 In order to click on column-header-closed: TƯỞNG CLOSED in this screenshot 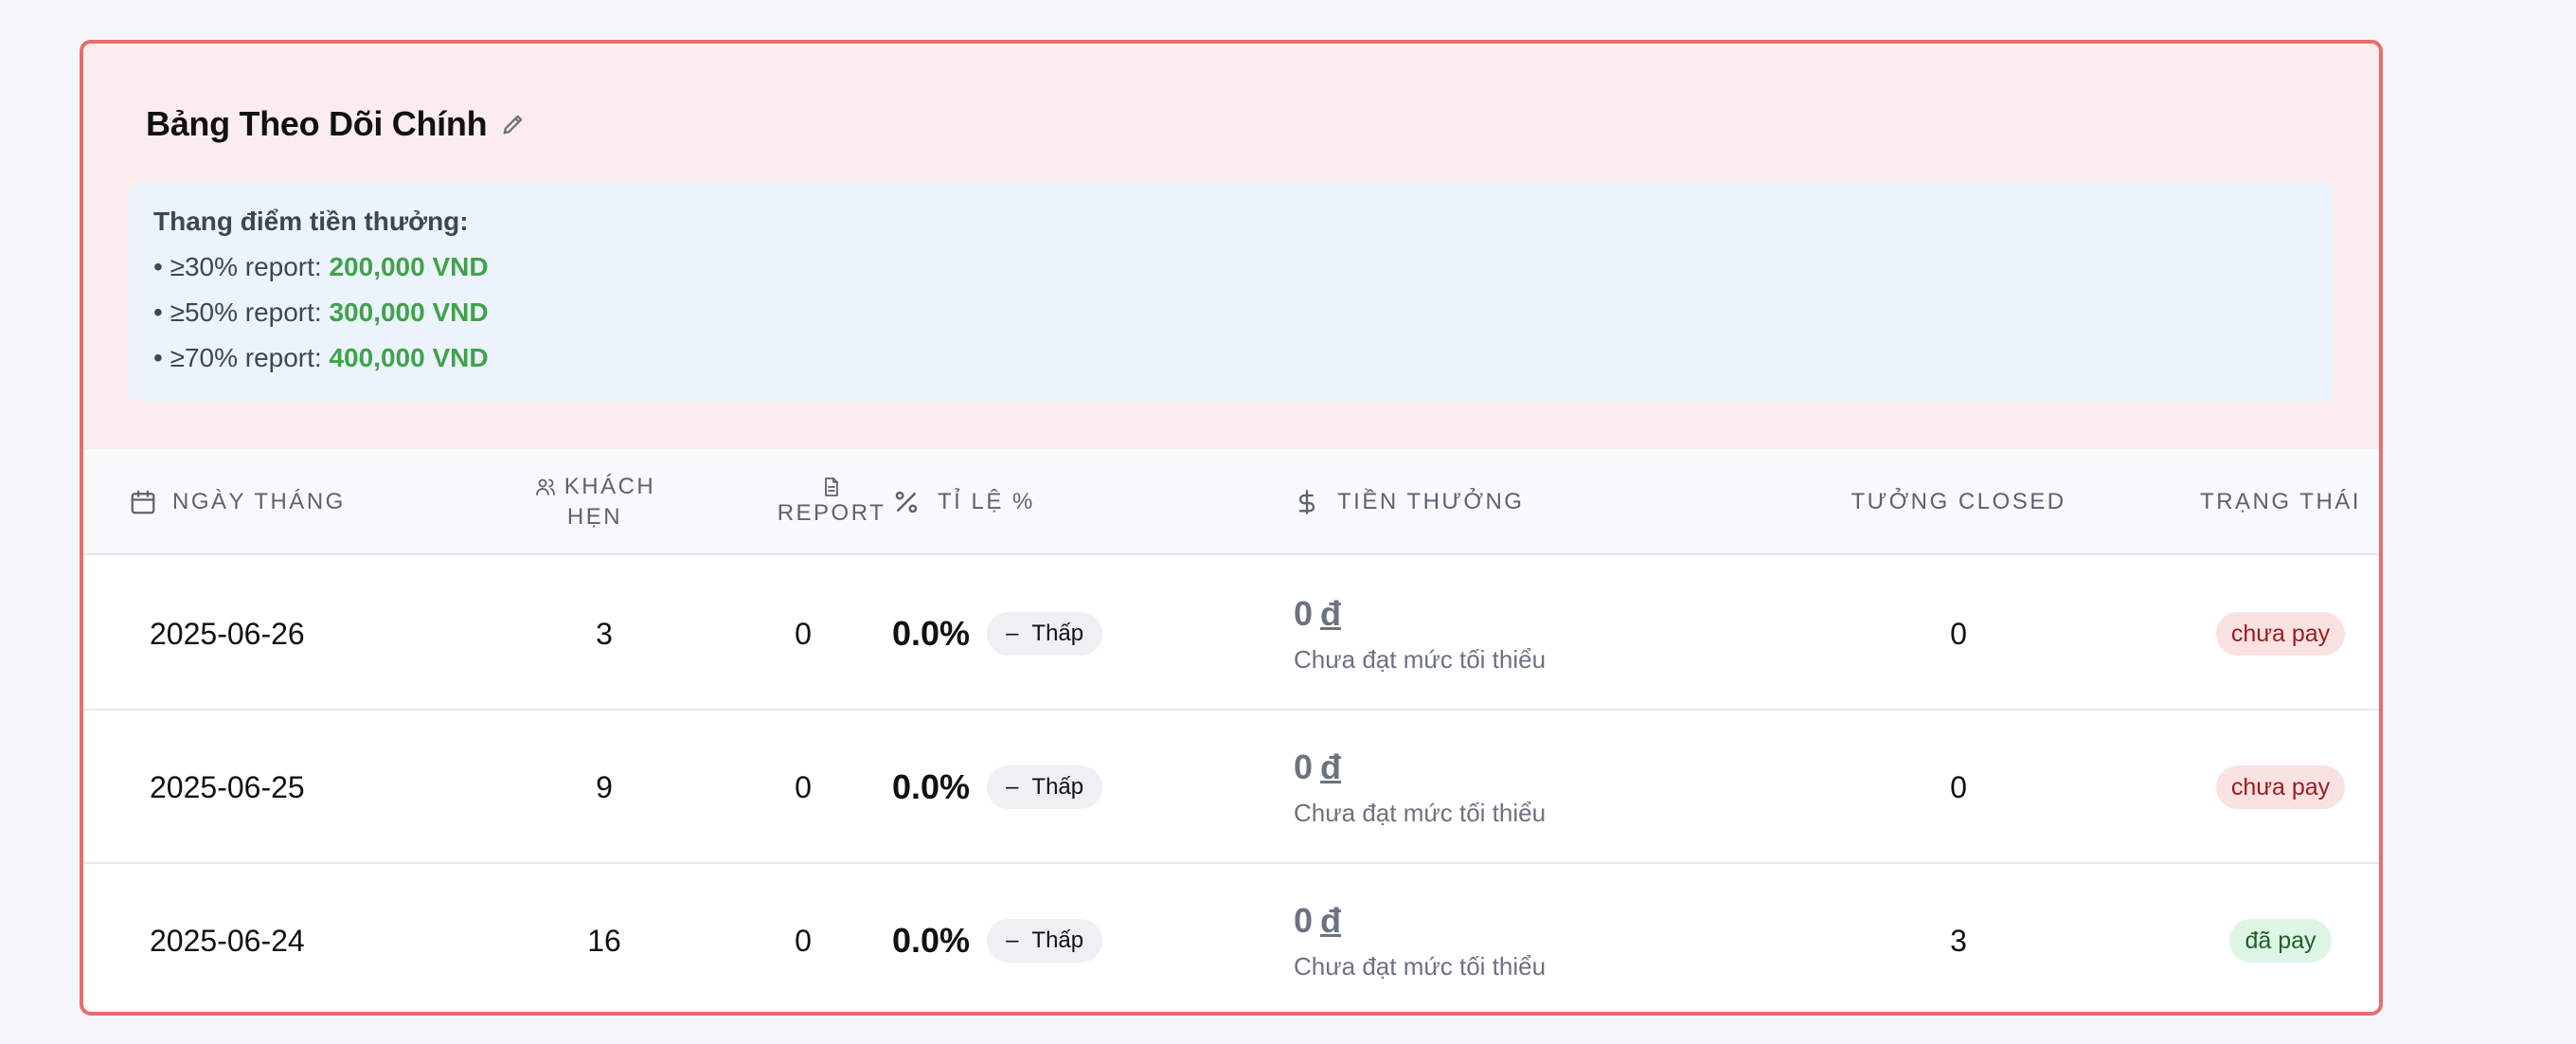, I will do `click(1958, 502)`.